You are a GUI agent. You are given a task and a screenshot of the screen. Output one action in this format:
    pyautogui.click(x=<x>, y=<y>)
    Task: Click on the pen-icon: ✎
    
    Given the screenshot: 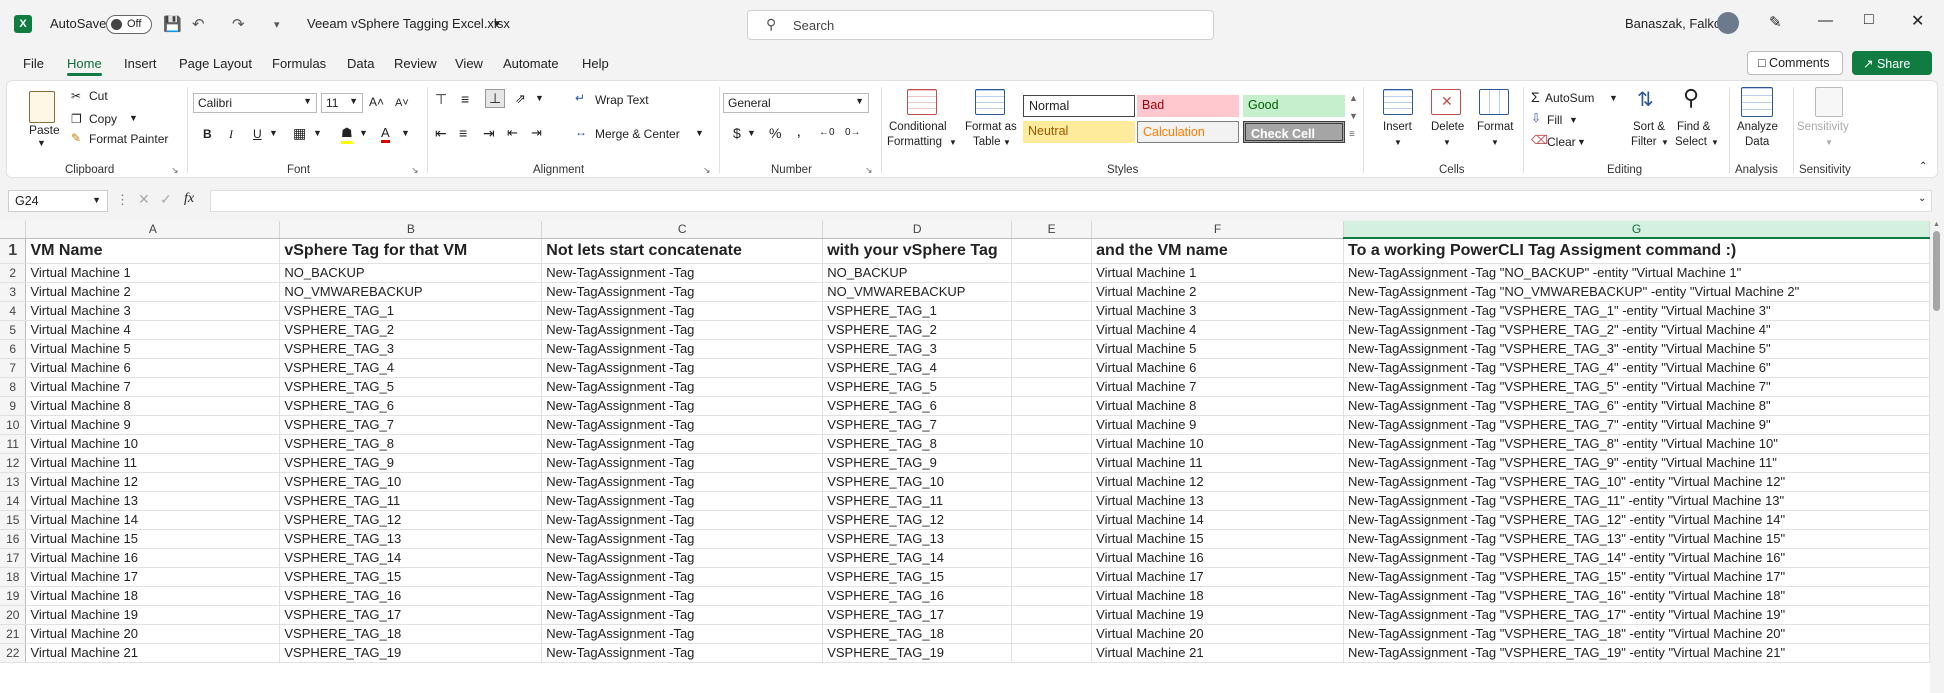 What is the action you would take?
    pyautogui.click(x=1775, y=22)
    